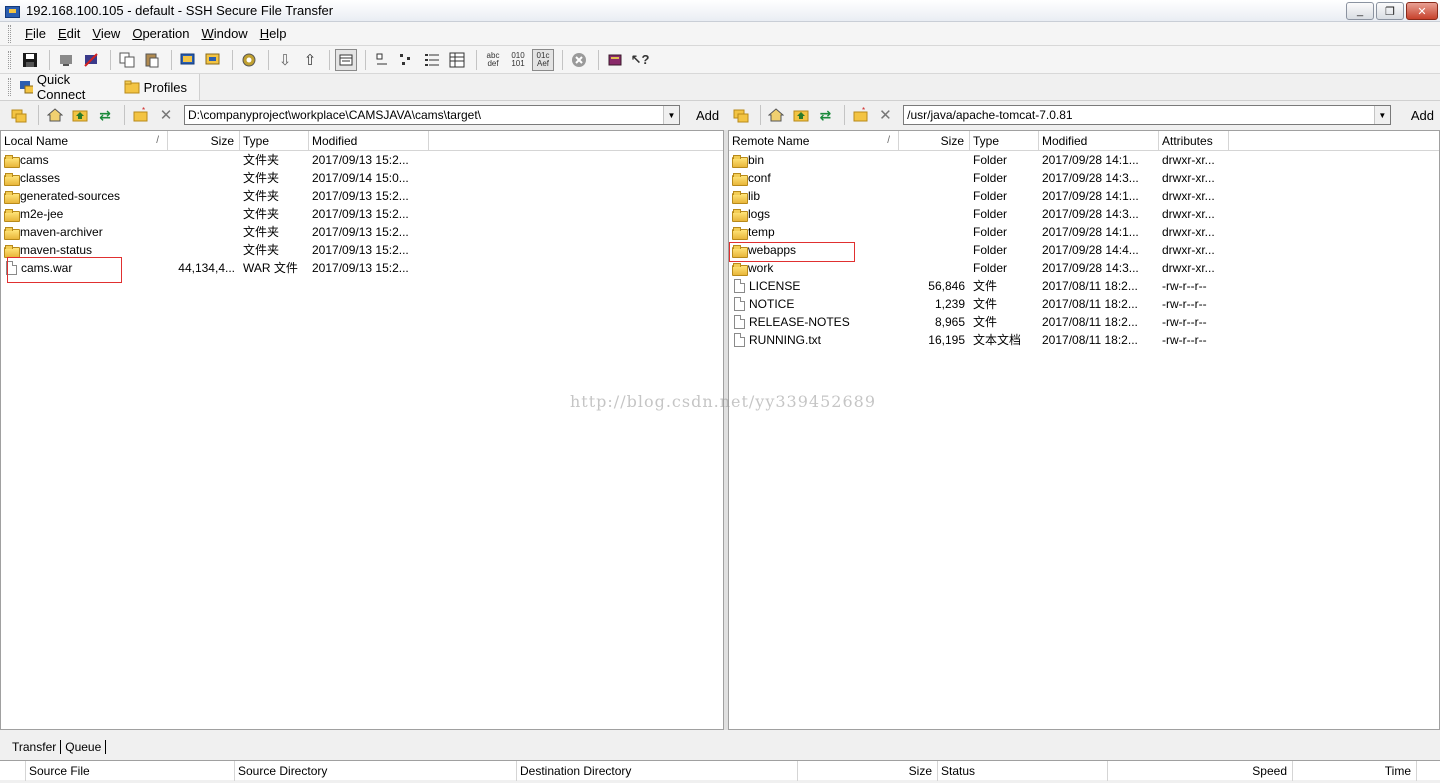 The height and width of the screenshot is (783, 1440). I want to click on menu-help: Help, so click(273, 33).